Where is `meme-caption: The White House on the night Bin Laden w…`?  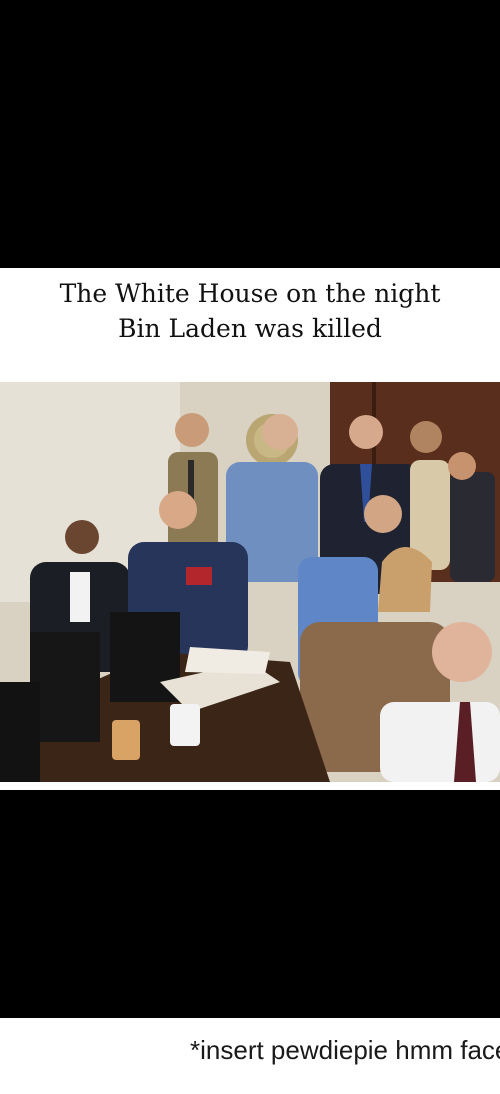 meme-caption: The White House on the night Bin Laden w… is located at coordinates (250, 311).